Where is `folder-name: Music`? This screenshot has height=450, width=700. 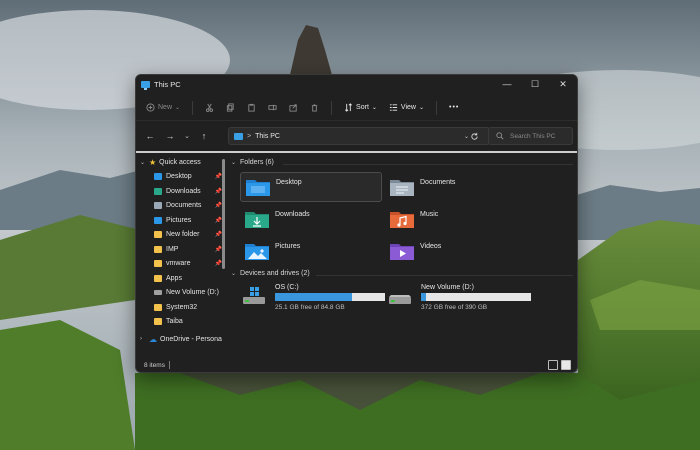 folder-name: Music is located at coordinates (429, 214).